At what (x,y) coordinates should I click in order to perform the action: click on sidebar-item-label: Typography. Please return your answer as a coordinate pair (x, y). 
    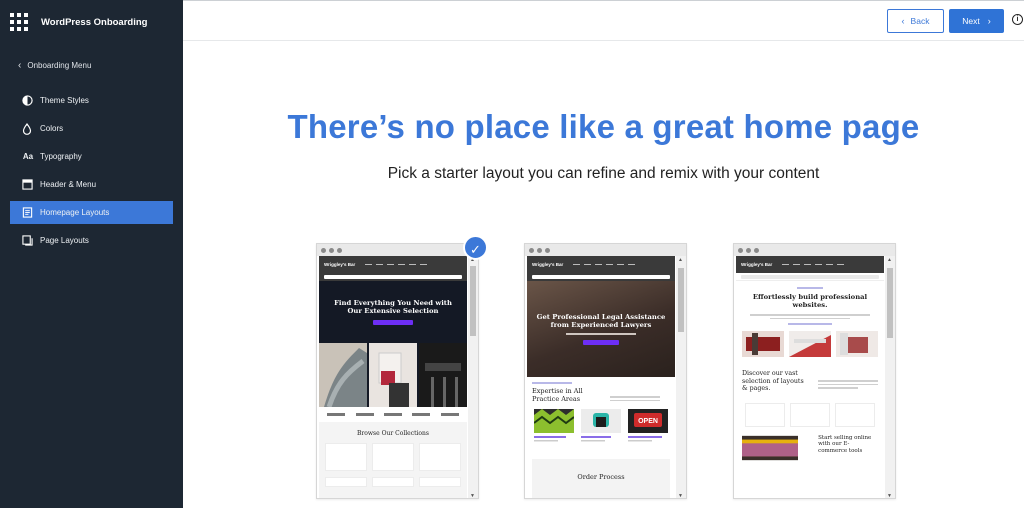
    Looking at the image, I should click on (61, 156).